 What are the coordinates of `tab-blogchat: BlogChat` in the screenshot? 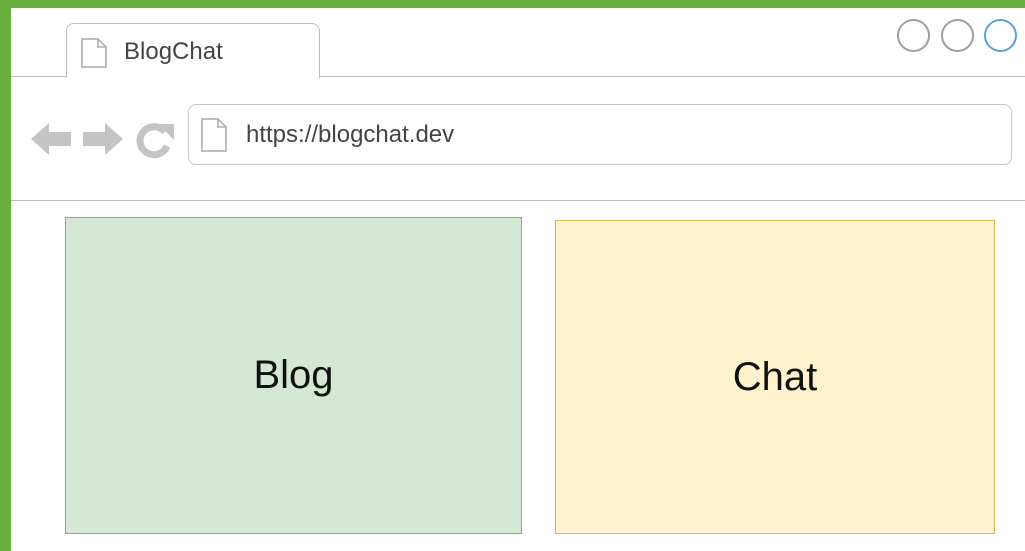 It's located at (193, 50).